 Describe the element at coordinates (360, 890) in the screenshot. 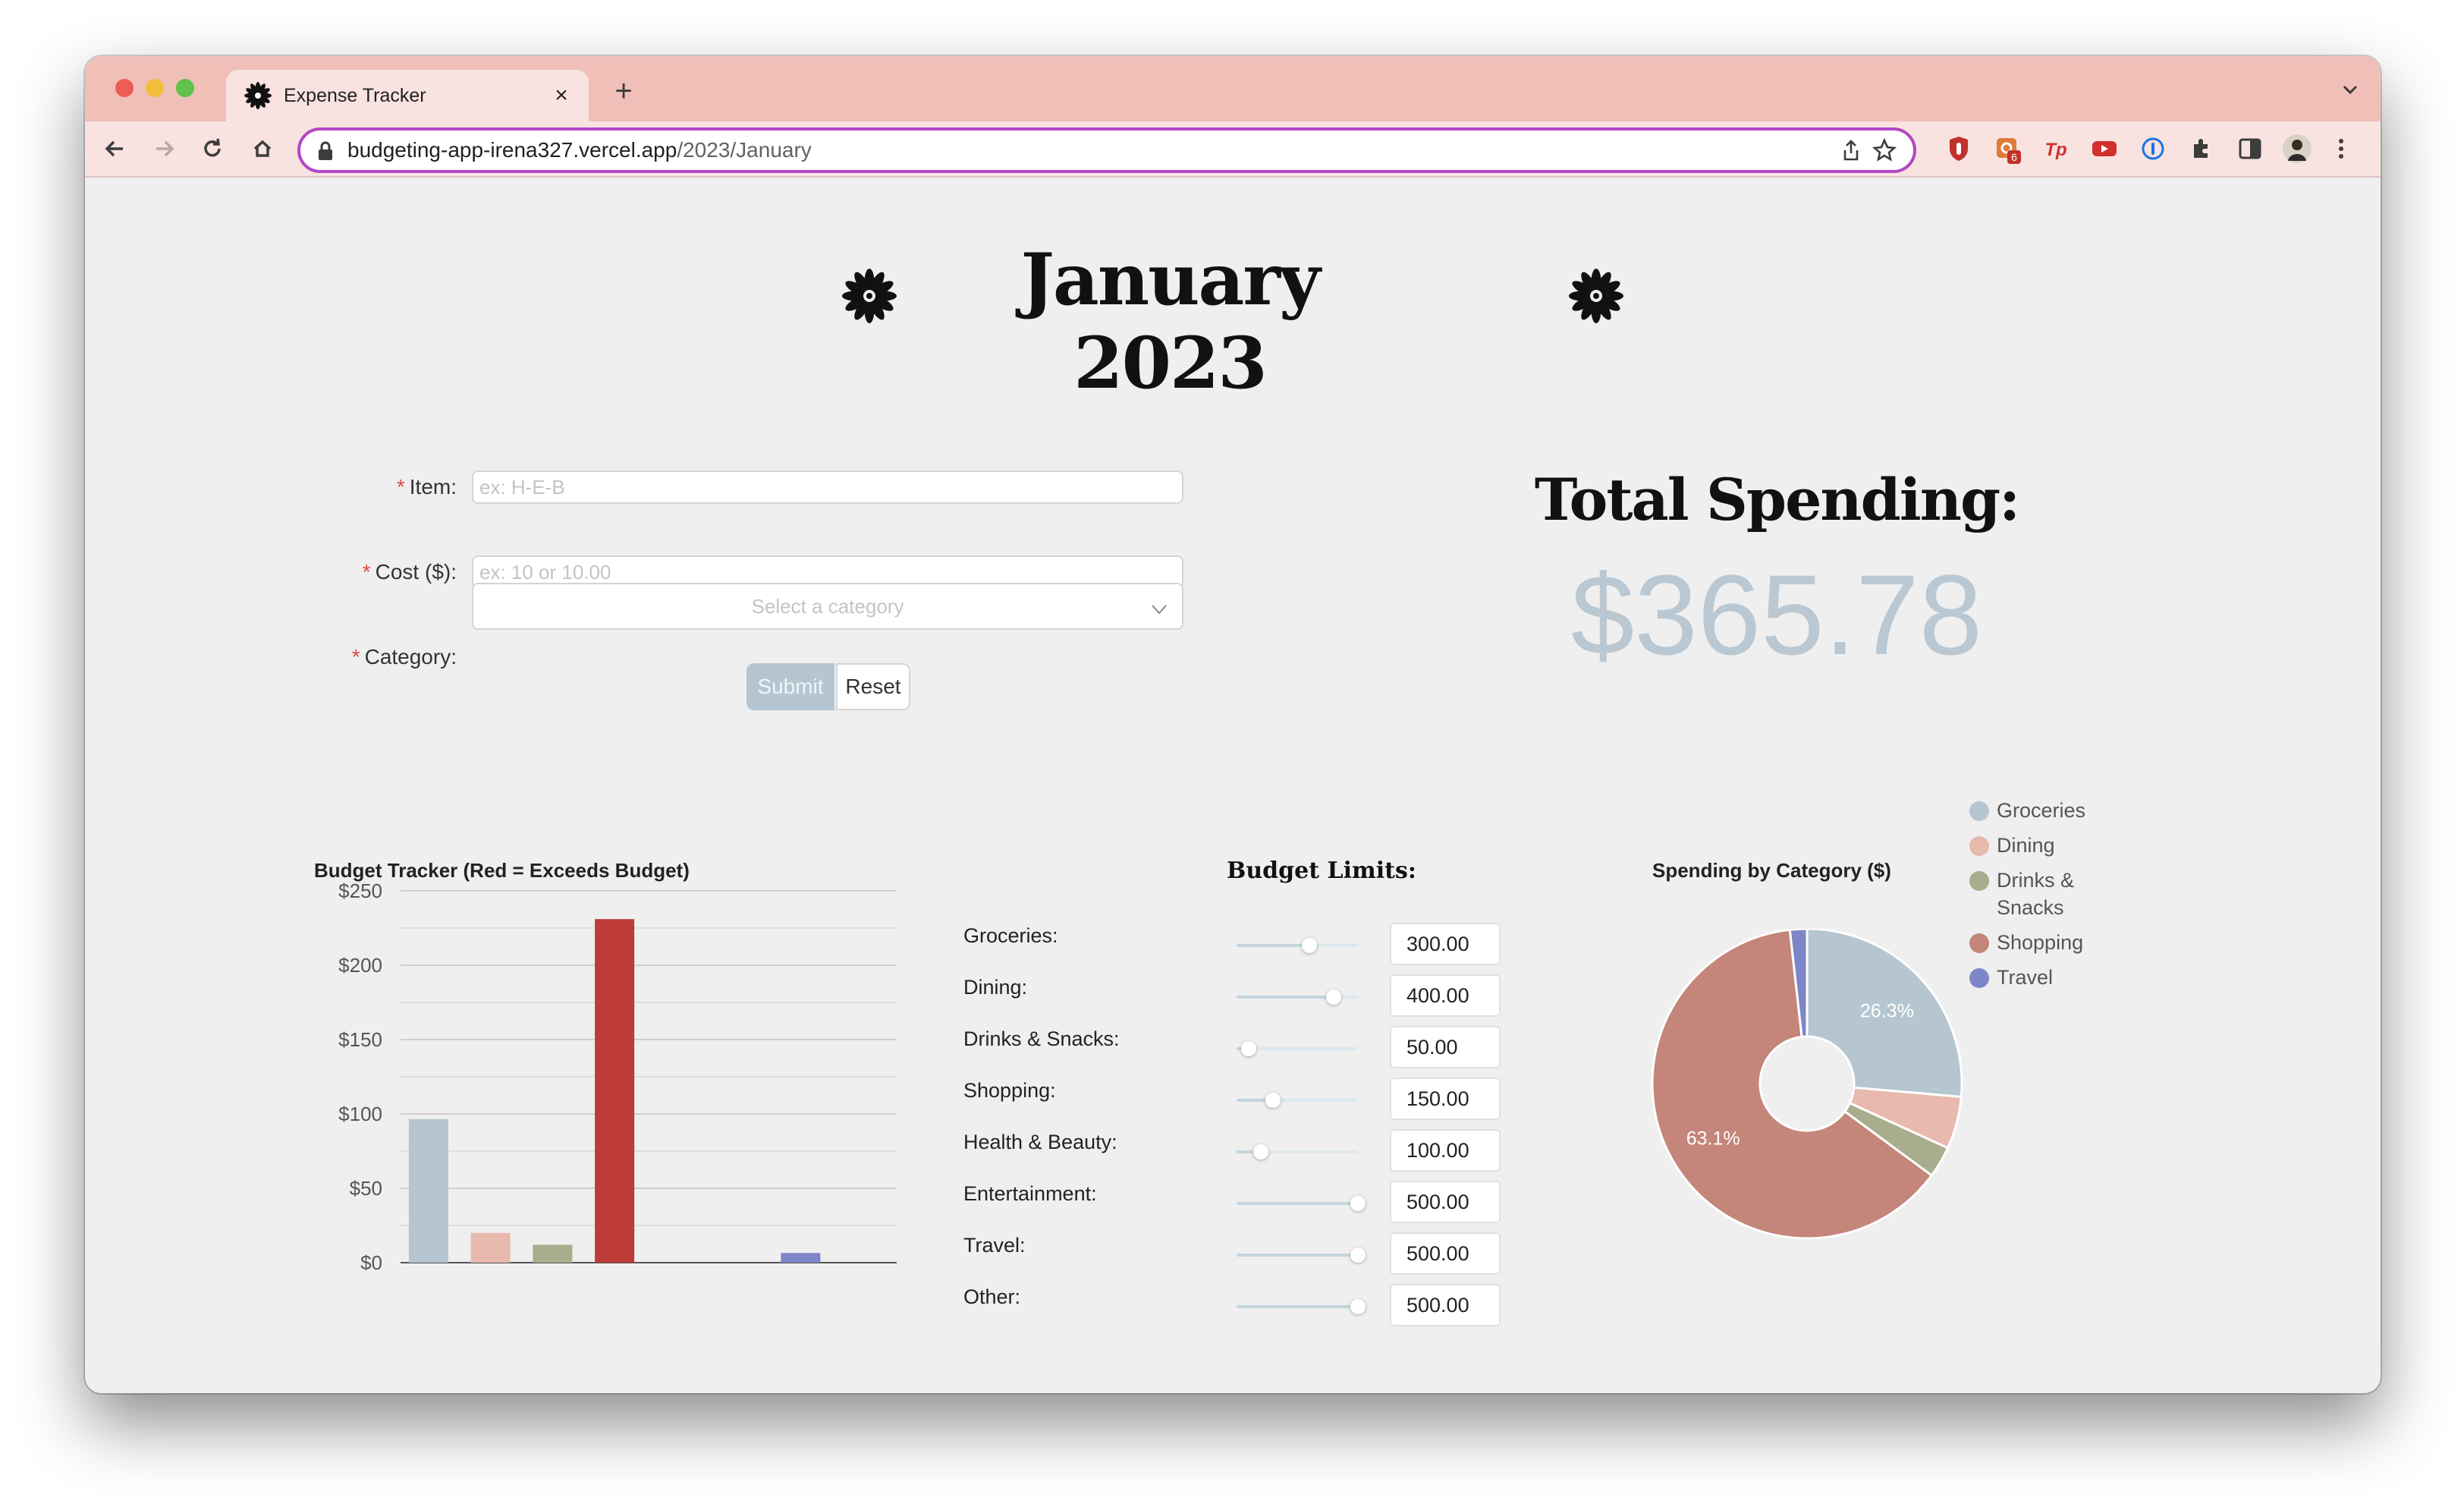

I see `y-tick-label: $250` at that location.